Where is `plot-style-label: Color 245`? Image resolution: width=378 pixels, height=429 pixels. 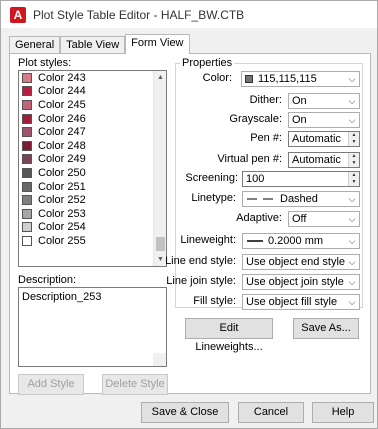
plot-style-label: Color 245 is located at coordinates (62, 104).